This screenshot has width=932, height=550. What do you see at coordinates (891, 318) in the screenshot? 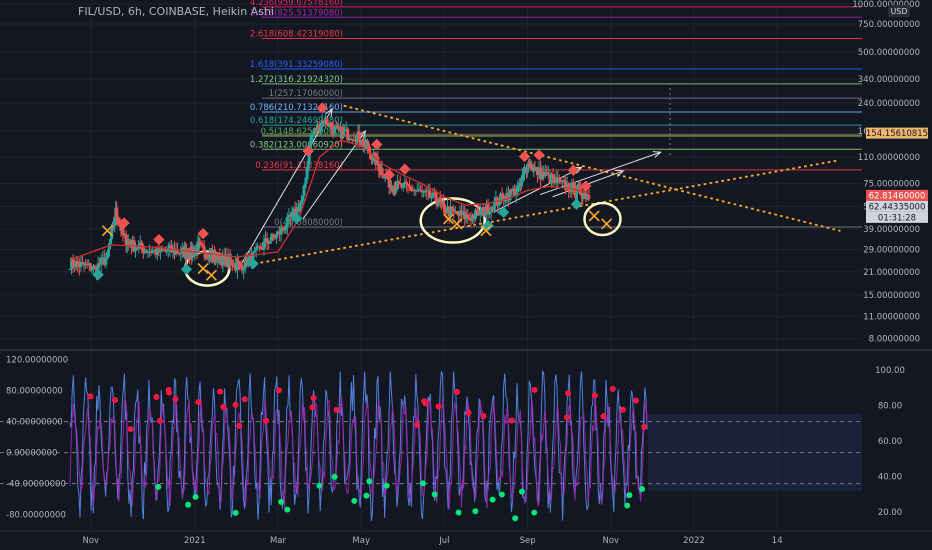
I see `price-axis-tick-13: 11.00000000` at bounding box center [891, 318].